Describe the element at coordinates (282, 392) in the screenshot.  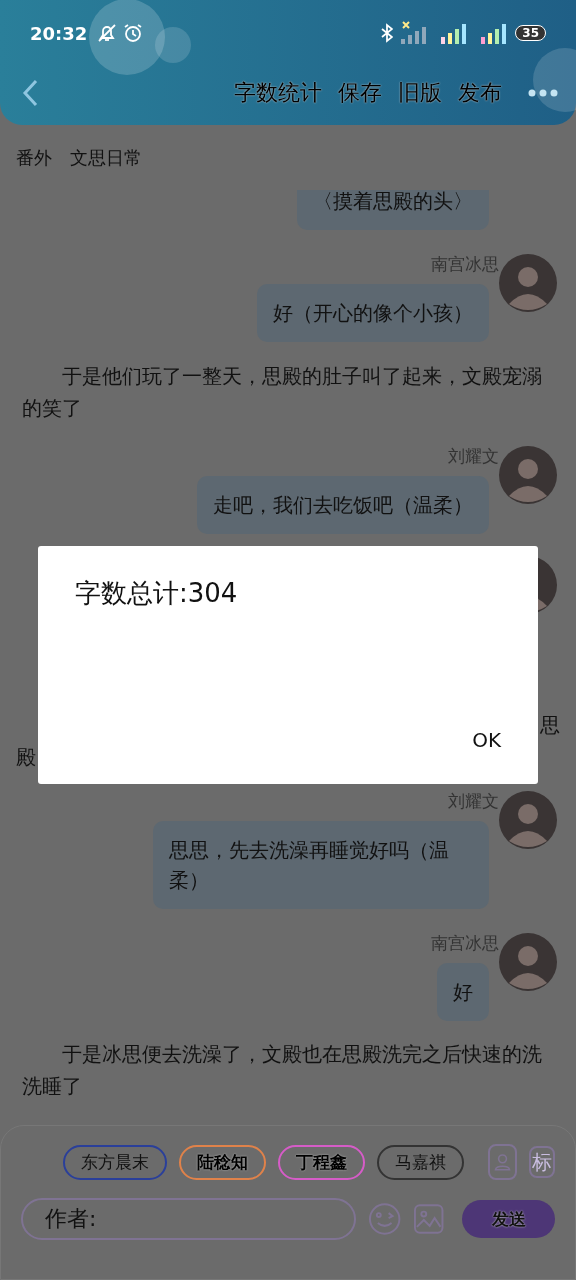
I see `narration-text: 于是他们玩了一整天，思殿的肚子叫了起来，文殿宠溺的笑了` at that location.